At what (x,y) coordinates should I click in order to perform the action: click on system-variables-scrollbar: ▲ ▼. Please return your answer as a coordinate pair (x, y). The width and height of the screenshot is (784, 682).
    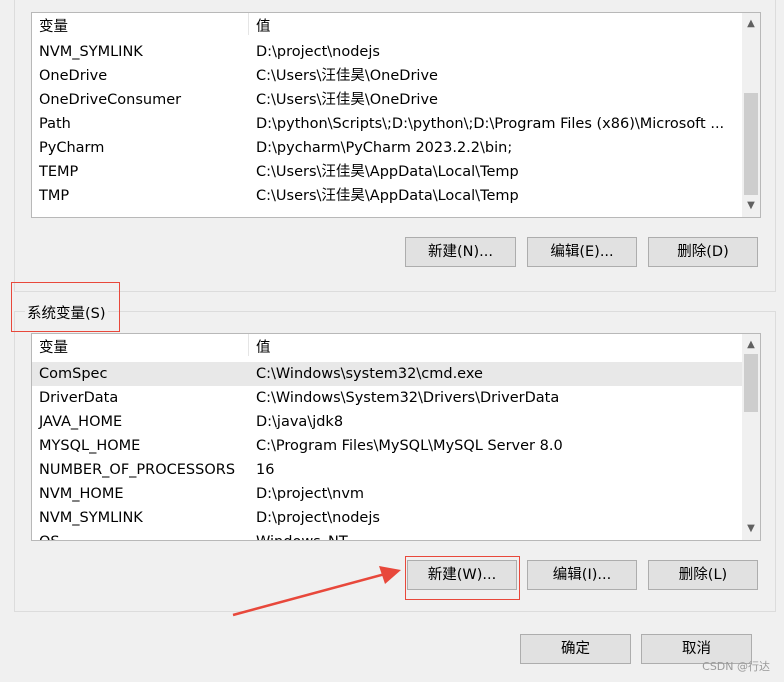
    Looking at the image, I should click on (751, 437).